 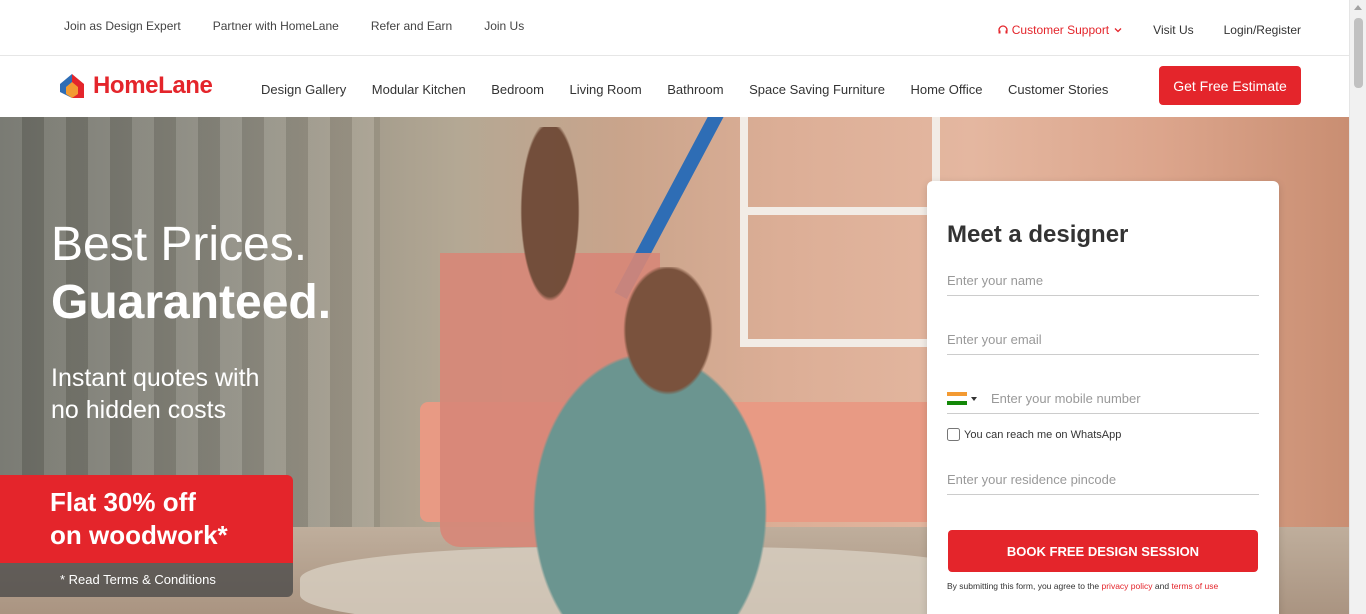 What do you see at coordinates (122, 26) in the screenshot?
I see `join-design-expert-link: Join as Design Expert` at bounding box center [122, 26].